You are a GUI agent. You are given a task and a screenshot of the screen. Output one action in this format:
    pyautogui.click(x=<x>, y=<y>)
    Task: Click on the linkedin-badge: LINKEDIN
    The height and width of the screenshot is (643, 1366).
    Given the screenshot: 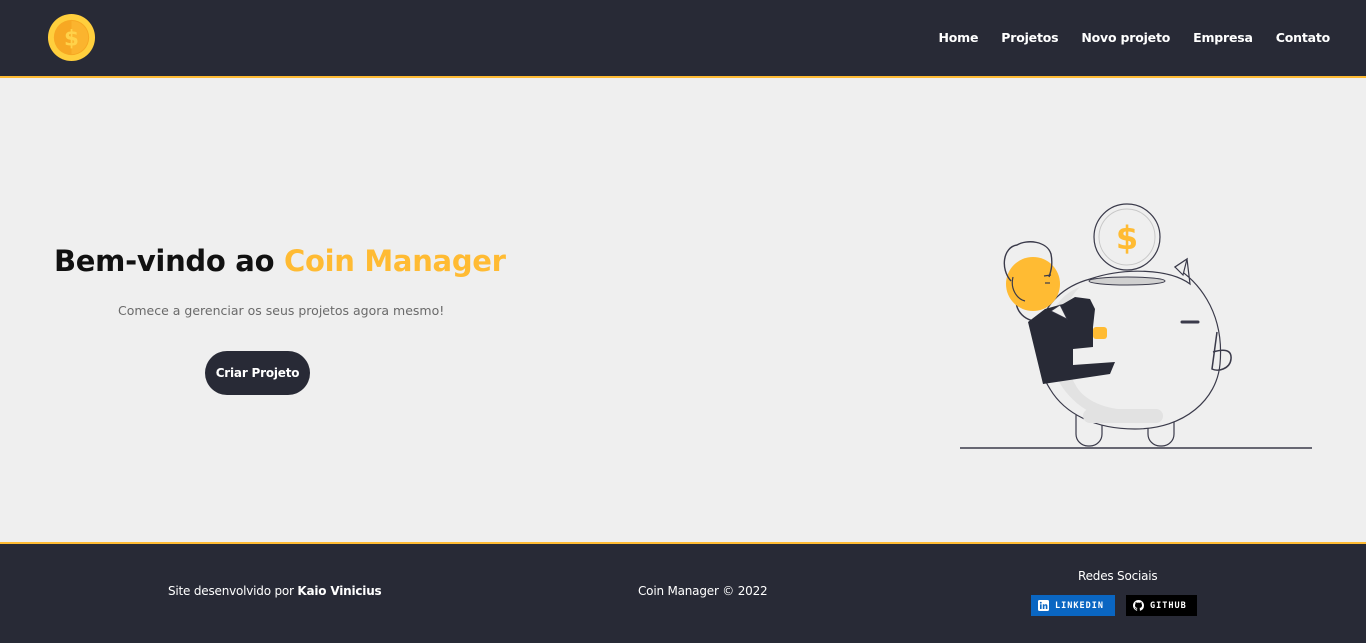 What is the action you would take?
    pyautogui.click(x=1073, y=605)
    